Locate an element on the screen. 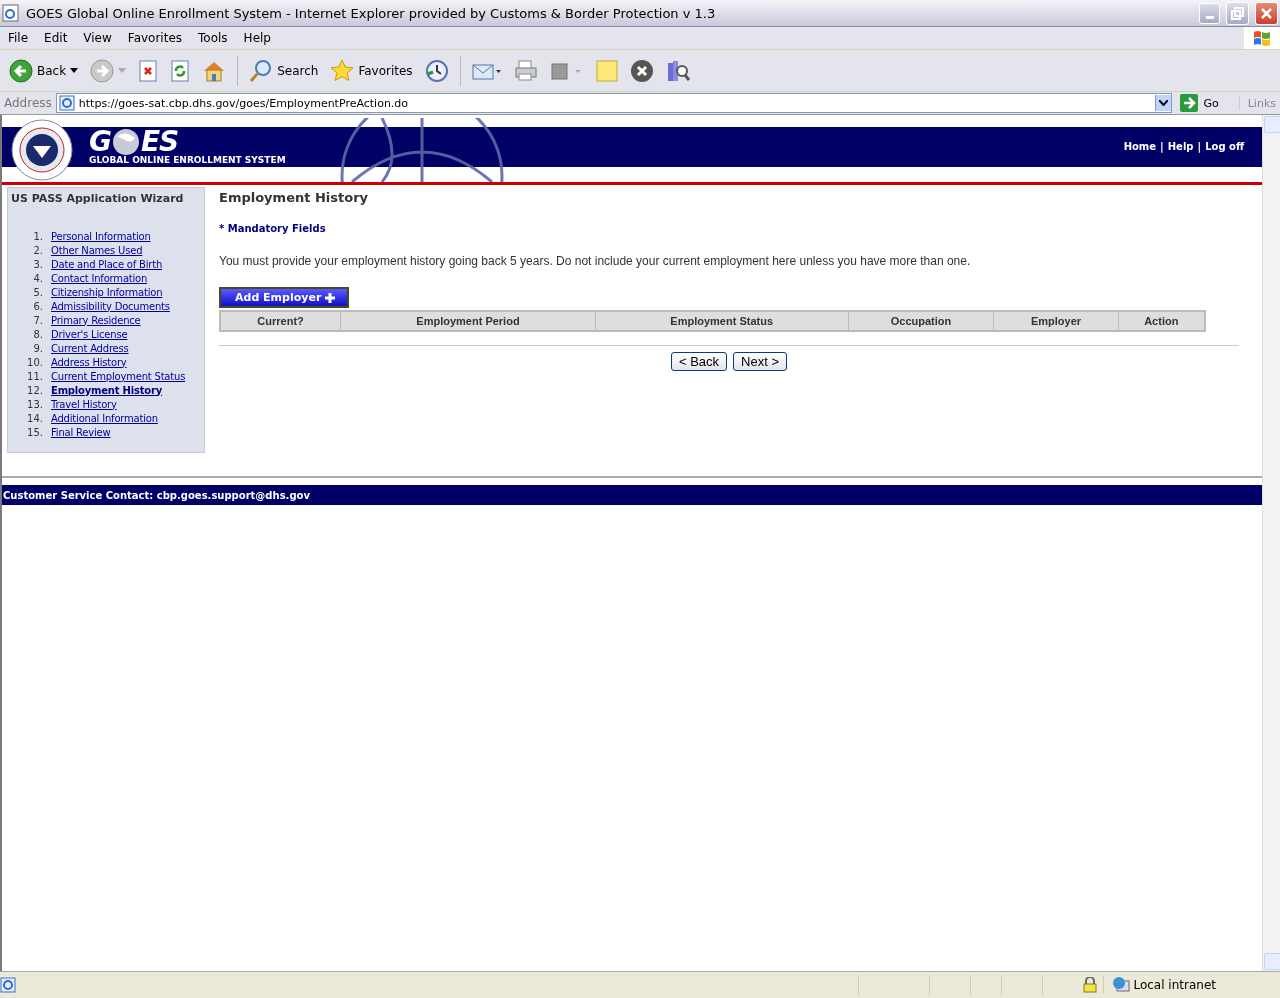 The height and width of the screenshot is (998, 1280). step-link: Driver's License is located at coordinates (89, 334).